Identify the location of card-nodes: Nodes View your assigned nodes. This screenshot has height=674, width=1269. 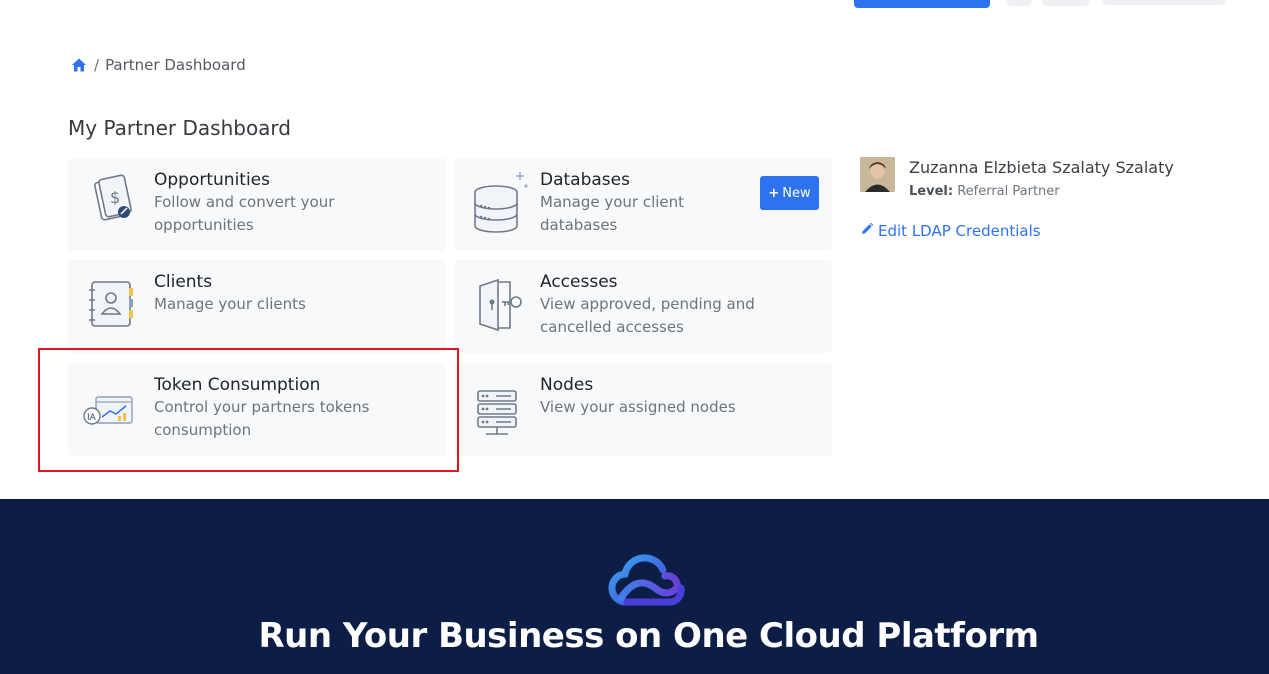
(643, 409).